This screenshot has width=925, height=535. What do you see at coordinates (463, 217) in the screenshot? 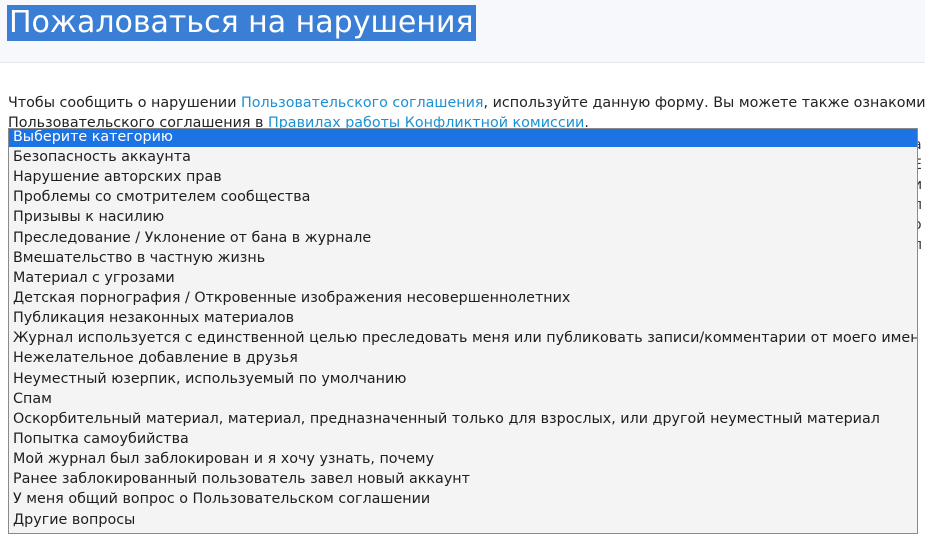
I see `category-option-violence: Призывы к насилию` at bounding box center [463, 217].